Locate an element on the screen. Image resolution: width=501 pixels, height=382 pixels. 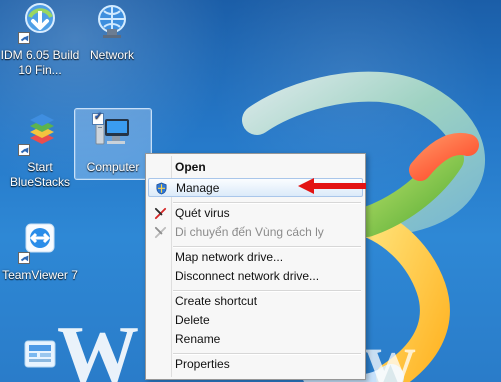
desktop-icon-computer: ✓ Computer is located at coordinates (113, 144).